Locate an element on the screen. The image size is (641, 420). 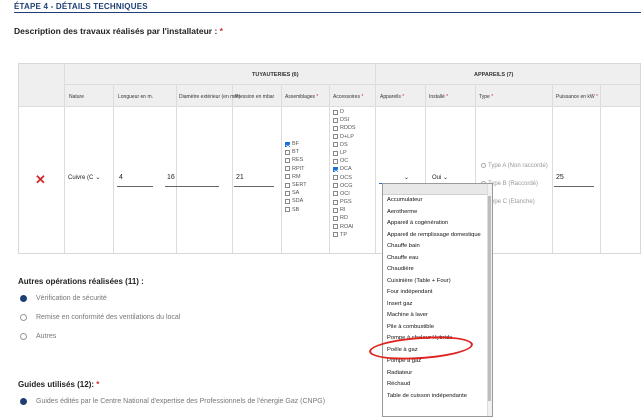
checkbox-label: DSI is located at coordinates (345, 120).